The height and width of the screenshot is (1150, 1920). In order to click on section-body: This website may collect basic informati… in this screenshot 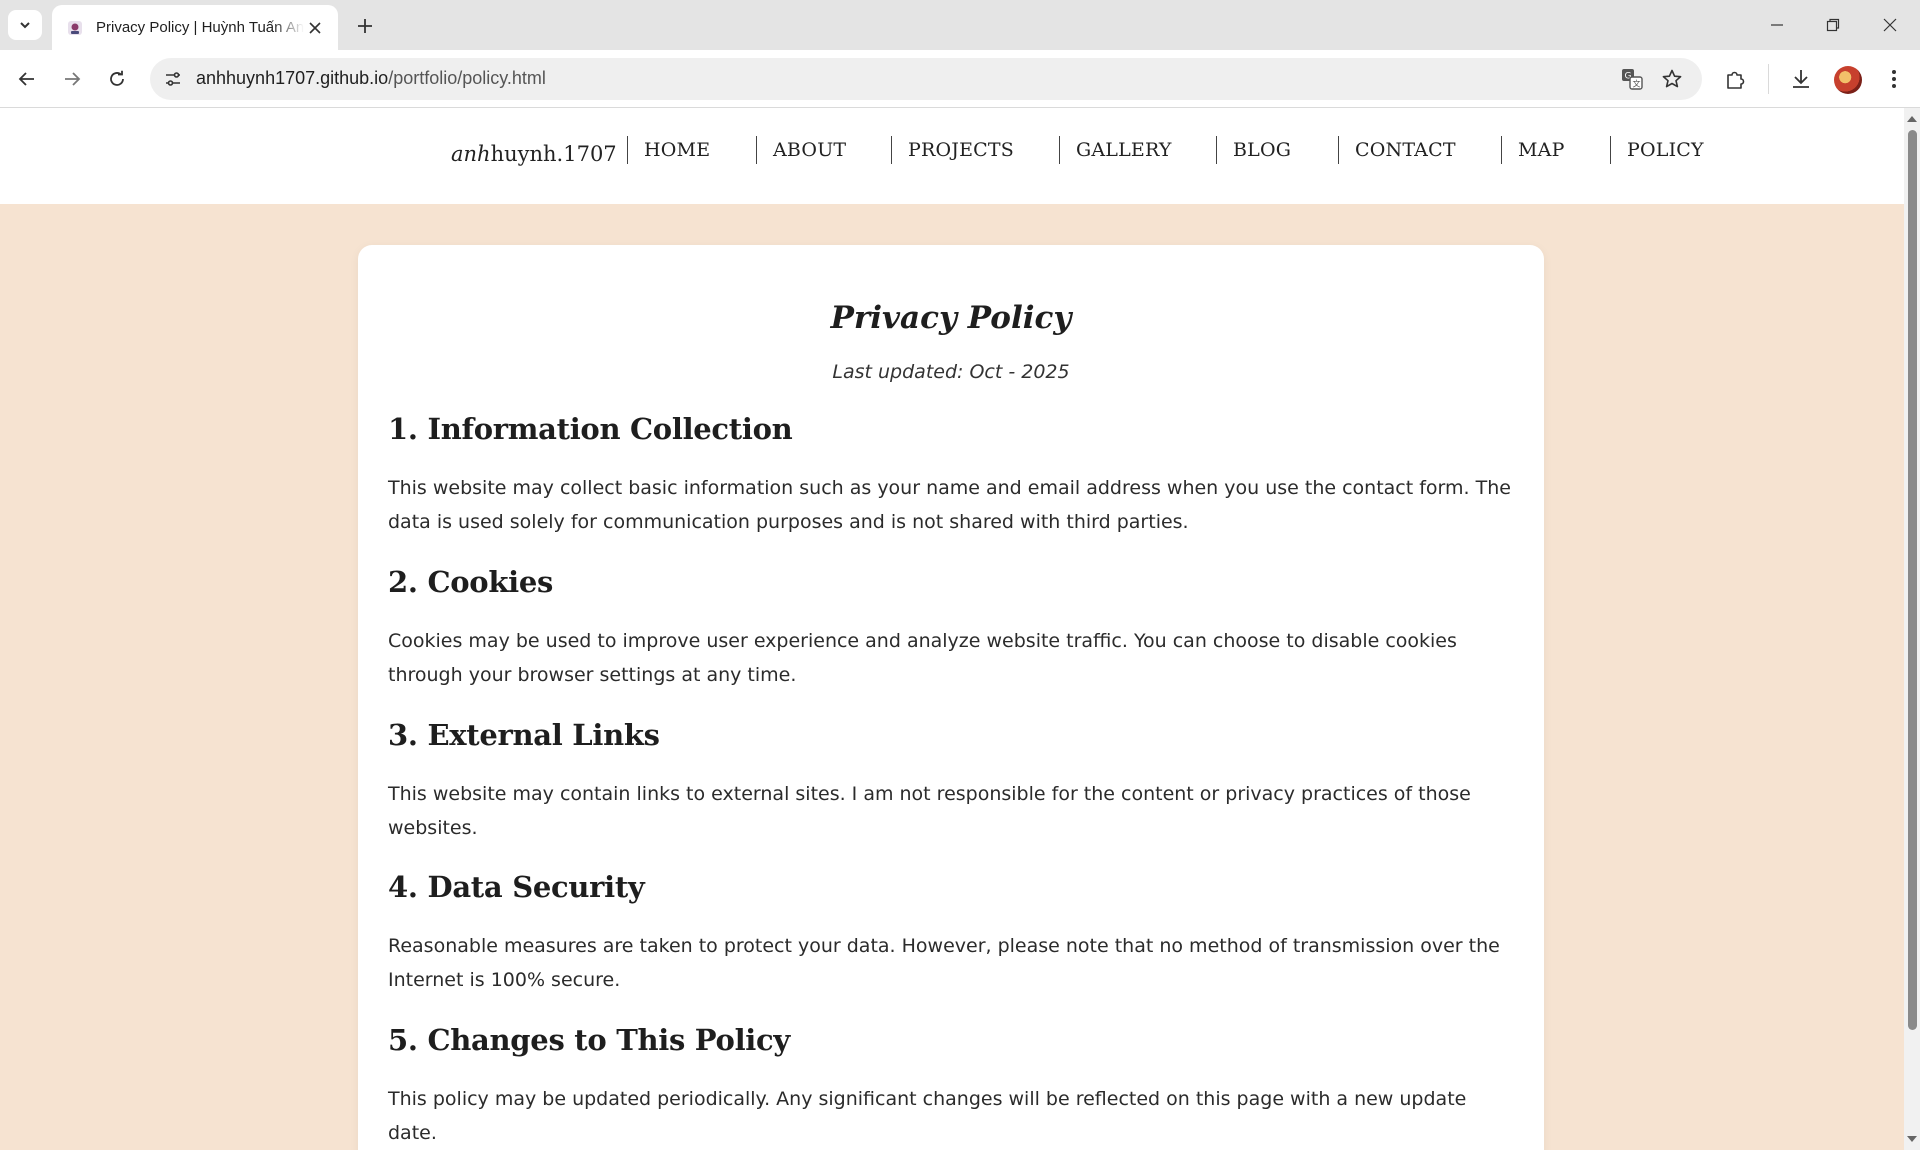, I will do `click(949, 505)`.